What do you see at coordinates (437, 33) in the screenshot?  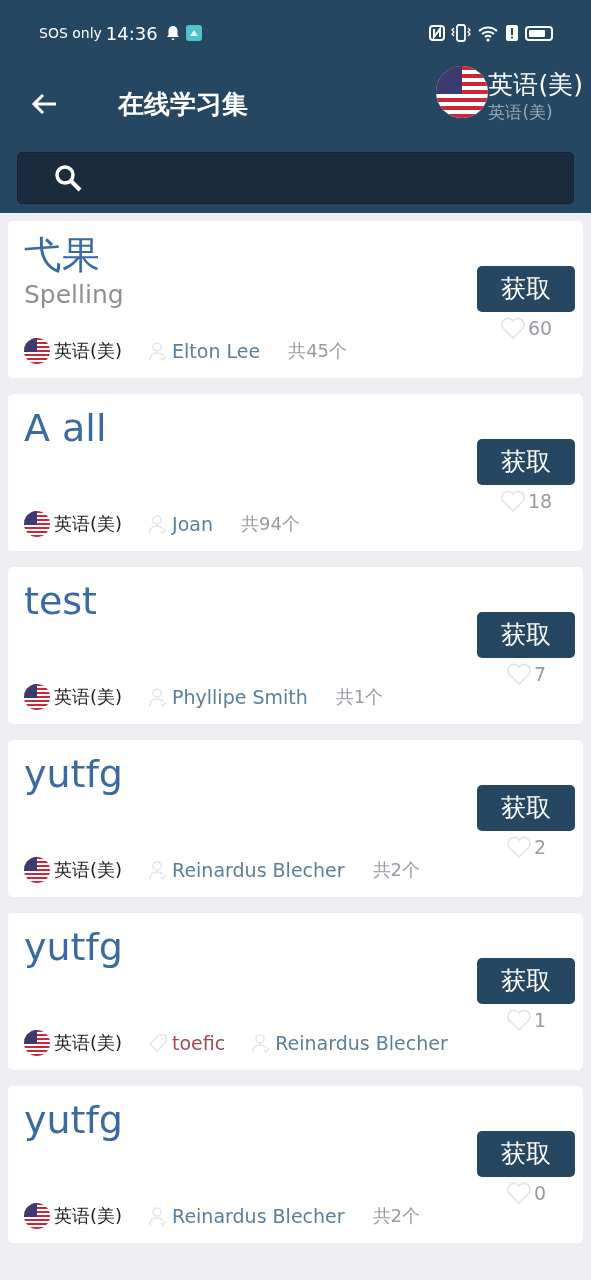 I see `nfc-icon` at bounding box center [437, 33].